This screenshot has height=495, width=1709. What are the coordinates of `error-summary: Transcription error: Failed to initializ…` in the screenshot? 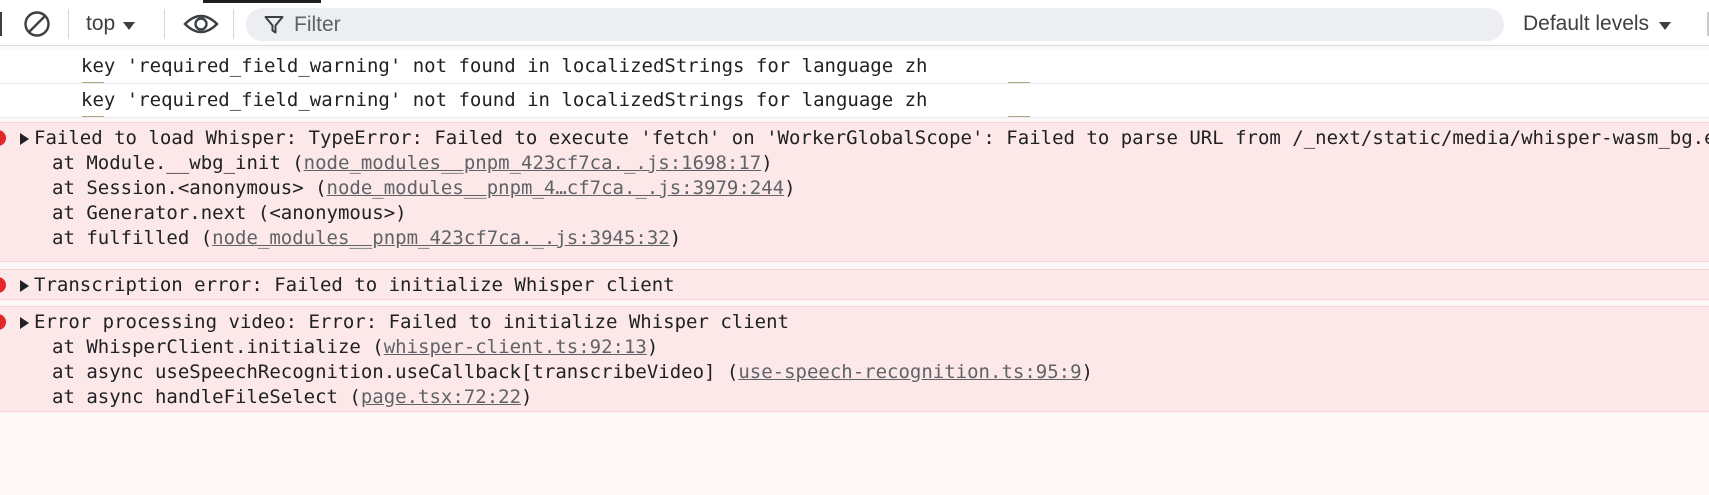 It's located at (354, 285).